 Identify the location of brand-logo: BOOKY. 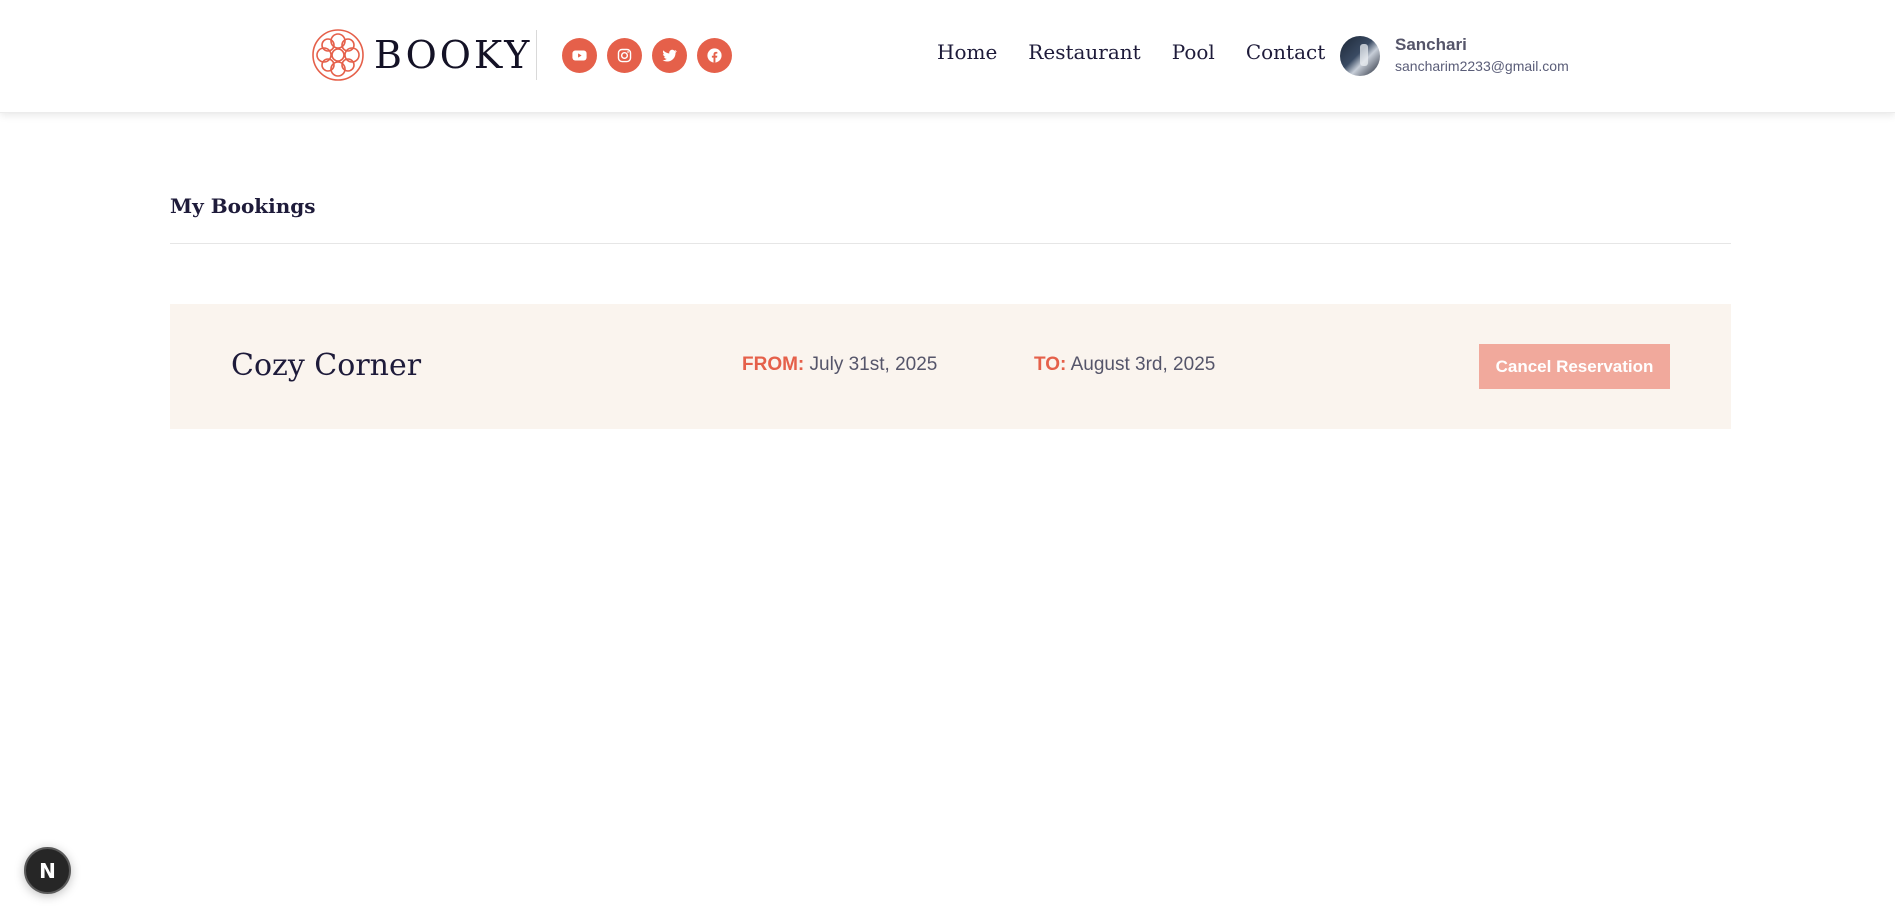
(421, 55).